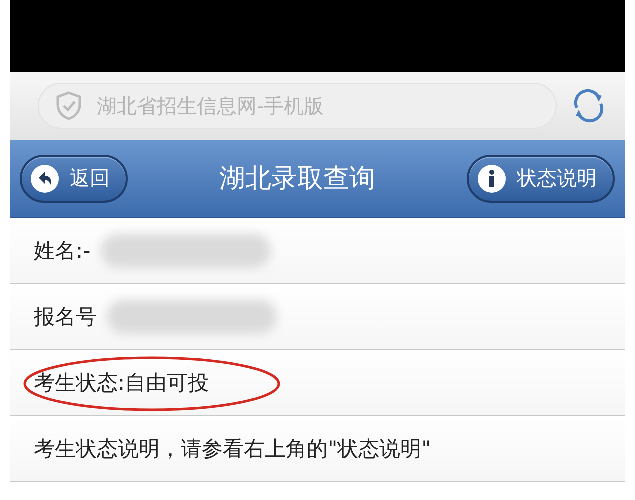 The width and height of the screenshot is (635, 500). I want to click on info-icon, so click(492, 179).